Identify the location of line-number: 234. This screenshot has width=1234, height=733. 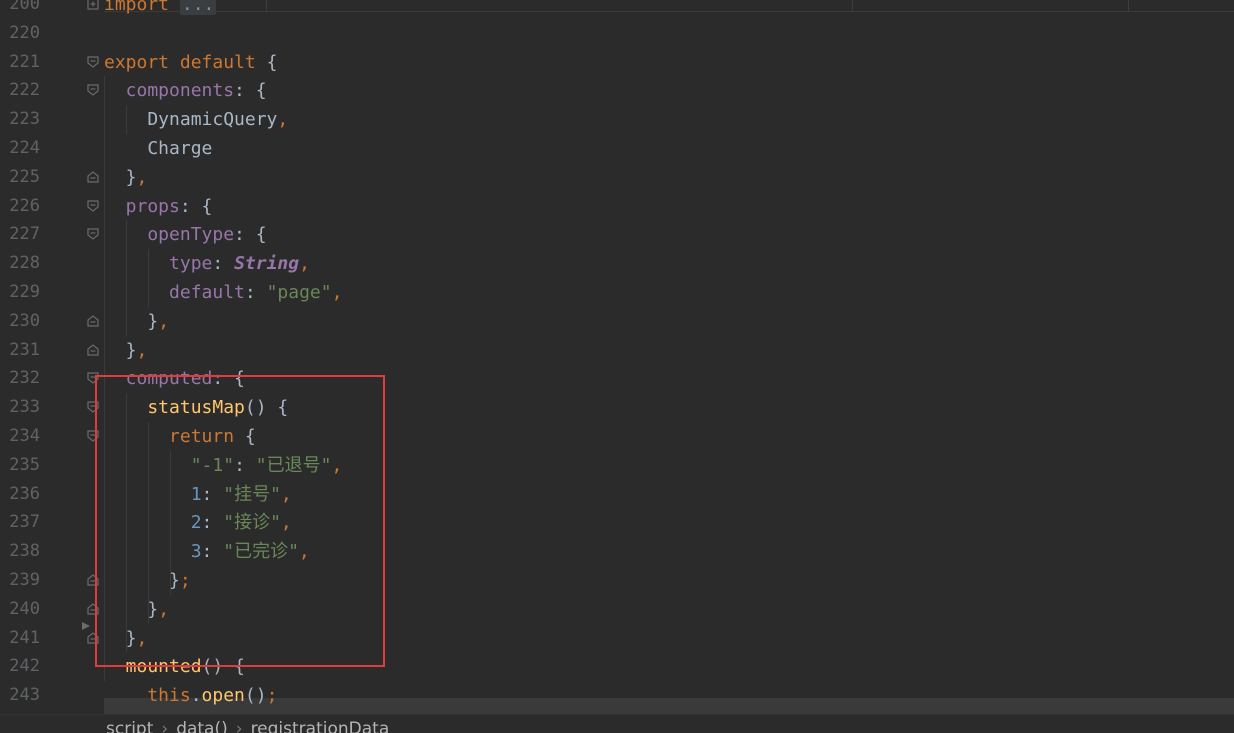
(20, 436).